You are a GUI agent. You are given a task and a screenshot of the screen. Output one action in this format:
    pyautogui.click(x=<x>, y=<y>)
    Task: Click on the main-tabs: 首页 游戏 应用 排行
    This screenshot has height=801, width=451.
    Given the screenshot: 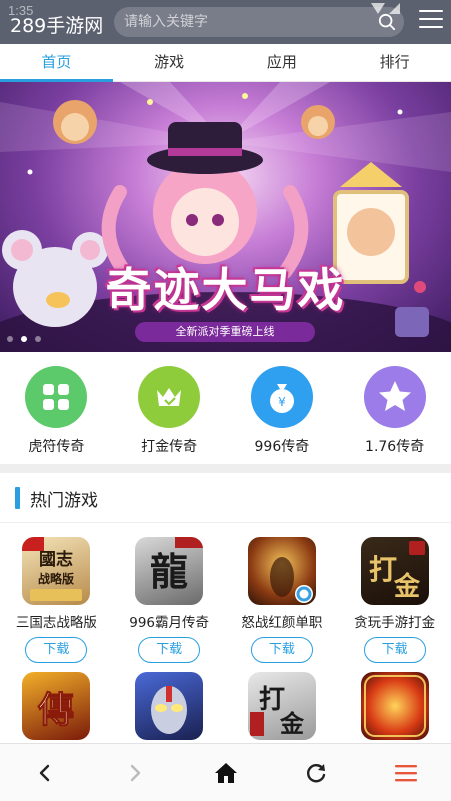 What is the action you would take?
    pyautogui.click(x=225, y=63)
    